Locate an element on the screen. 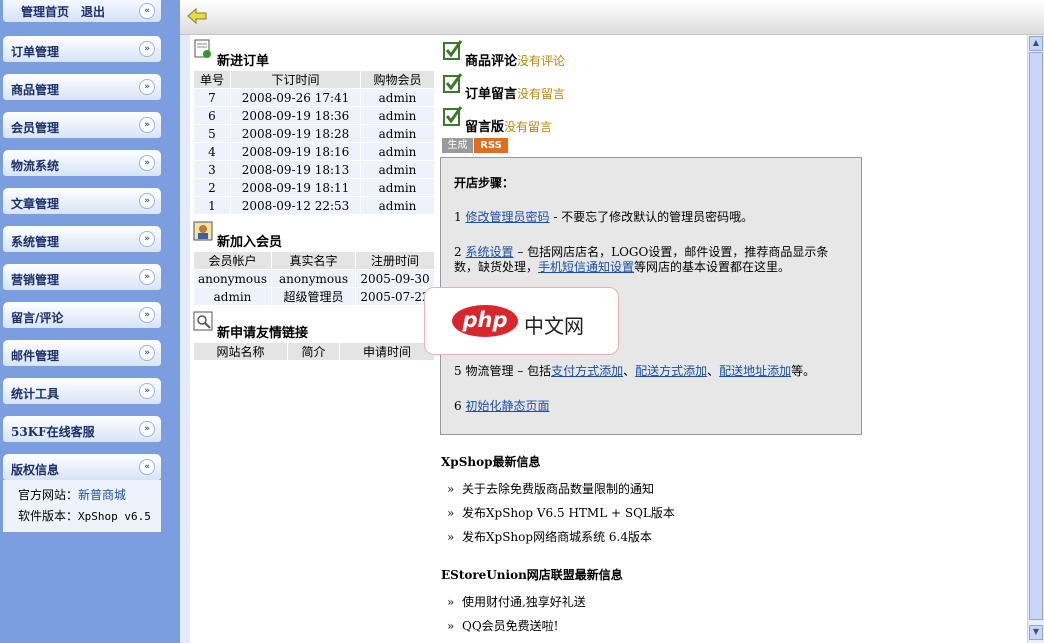 The width and height of the screenshot is (1044, 643). system-settings-link: 系统设置 is located at coordinates (489, 252).